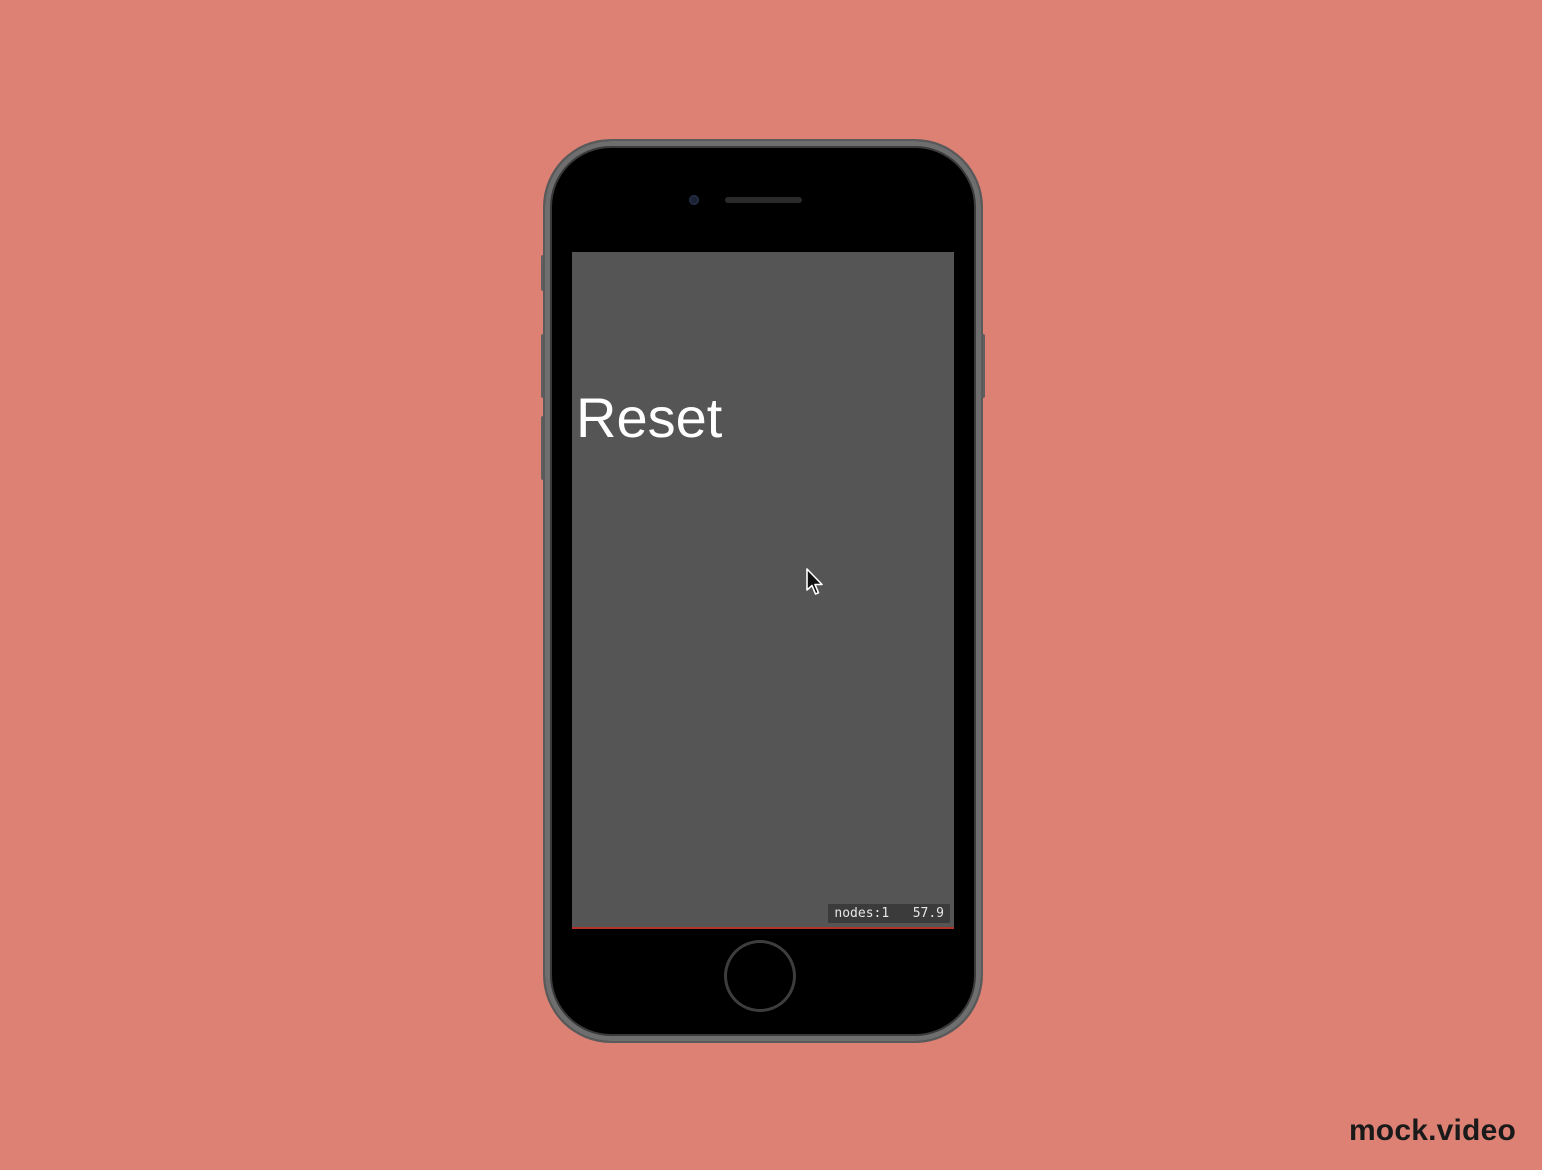  What do you see at coordinates (1432, 1130) in the screenshot?
I see `watermark-logo: mock.video` at bounding box center [1432, 1130].